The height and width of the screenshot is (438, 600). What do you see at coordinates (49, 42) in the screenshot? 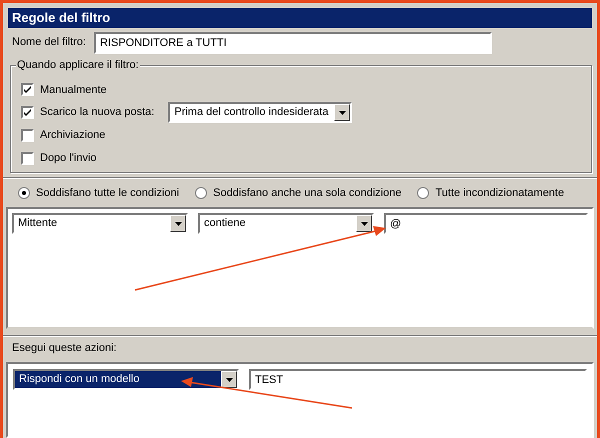
I see `filter-name-label: Nome del filtro:` at bounding box center [49, 42].